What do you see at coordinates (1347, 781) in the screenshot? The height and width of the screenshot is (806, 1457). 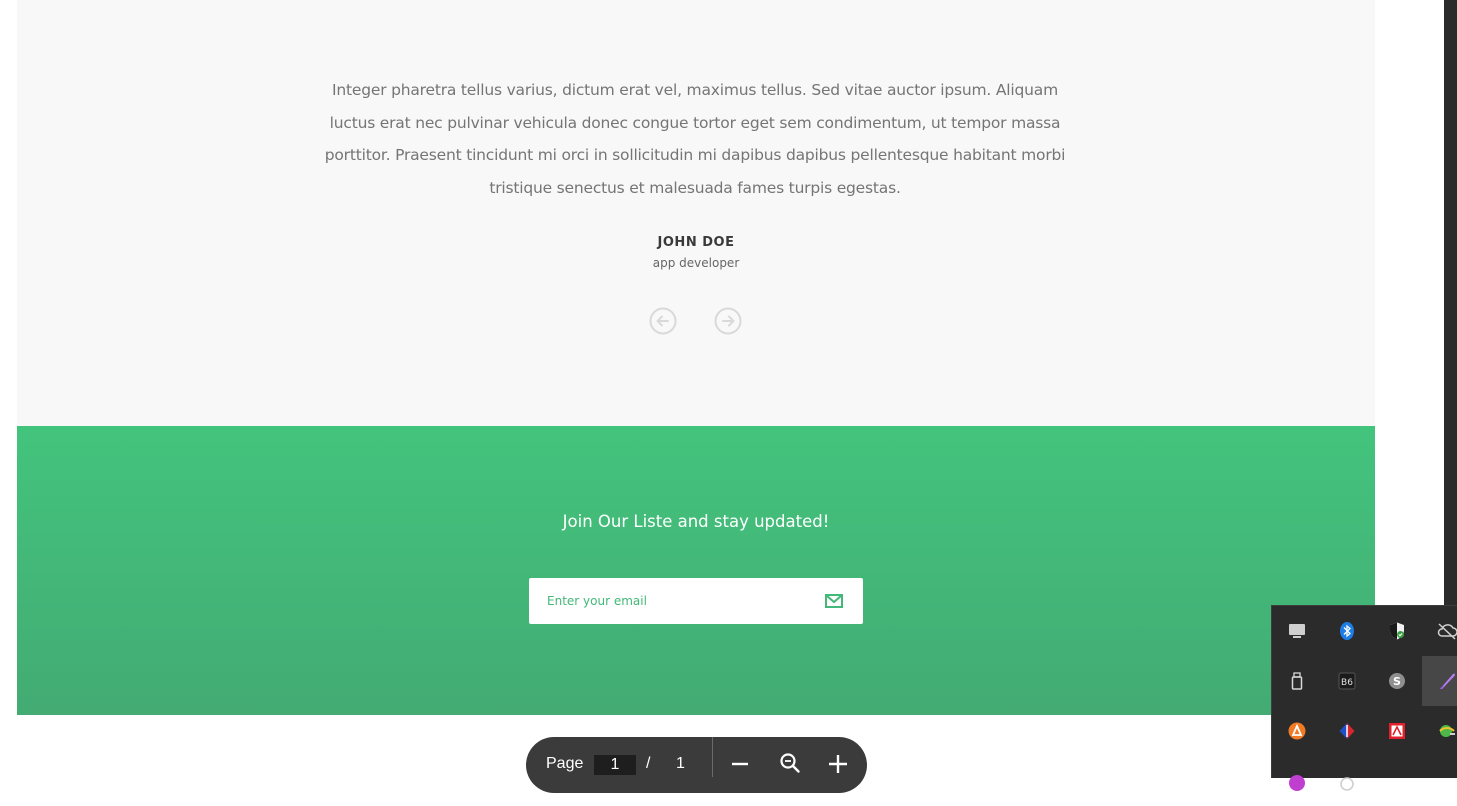 I see `cursor-app-icon` at bounding box center [1347, 781].